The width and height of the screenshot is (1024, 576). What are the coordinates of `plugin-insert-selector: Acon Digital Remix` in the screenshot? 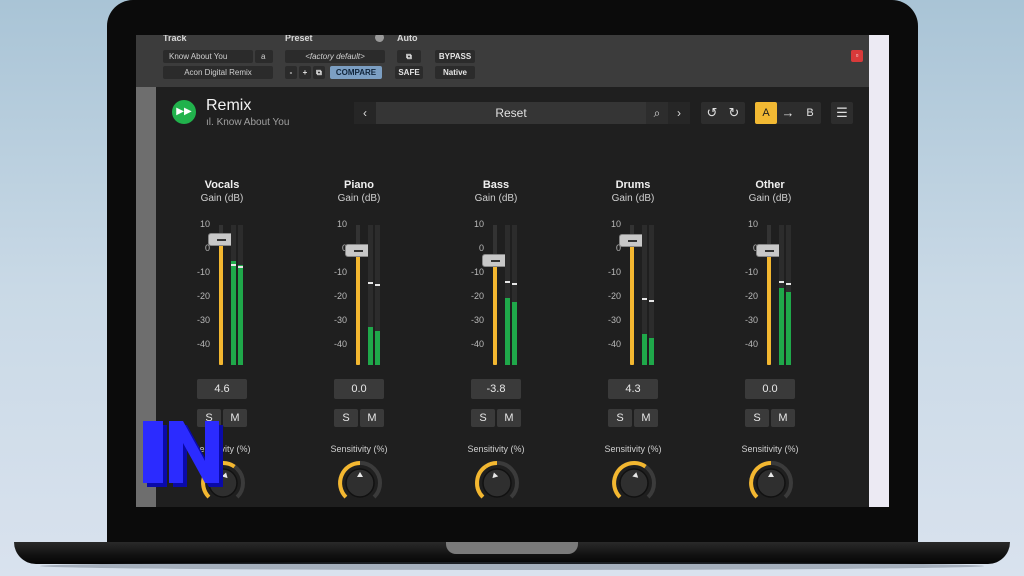 It's located at (218, 72).